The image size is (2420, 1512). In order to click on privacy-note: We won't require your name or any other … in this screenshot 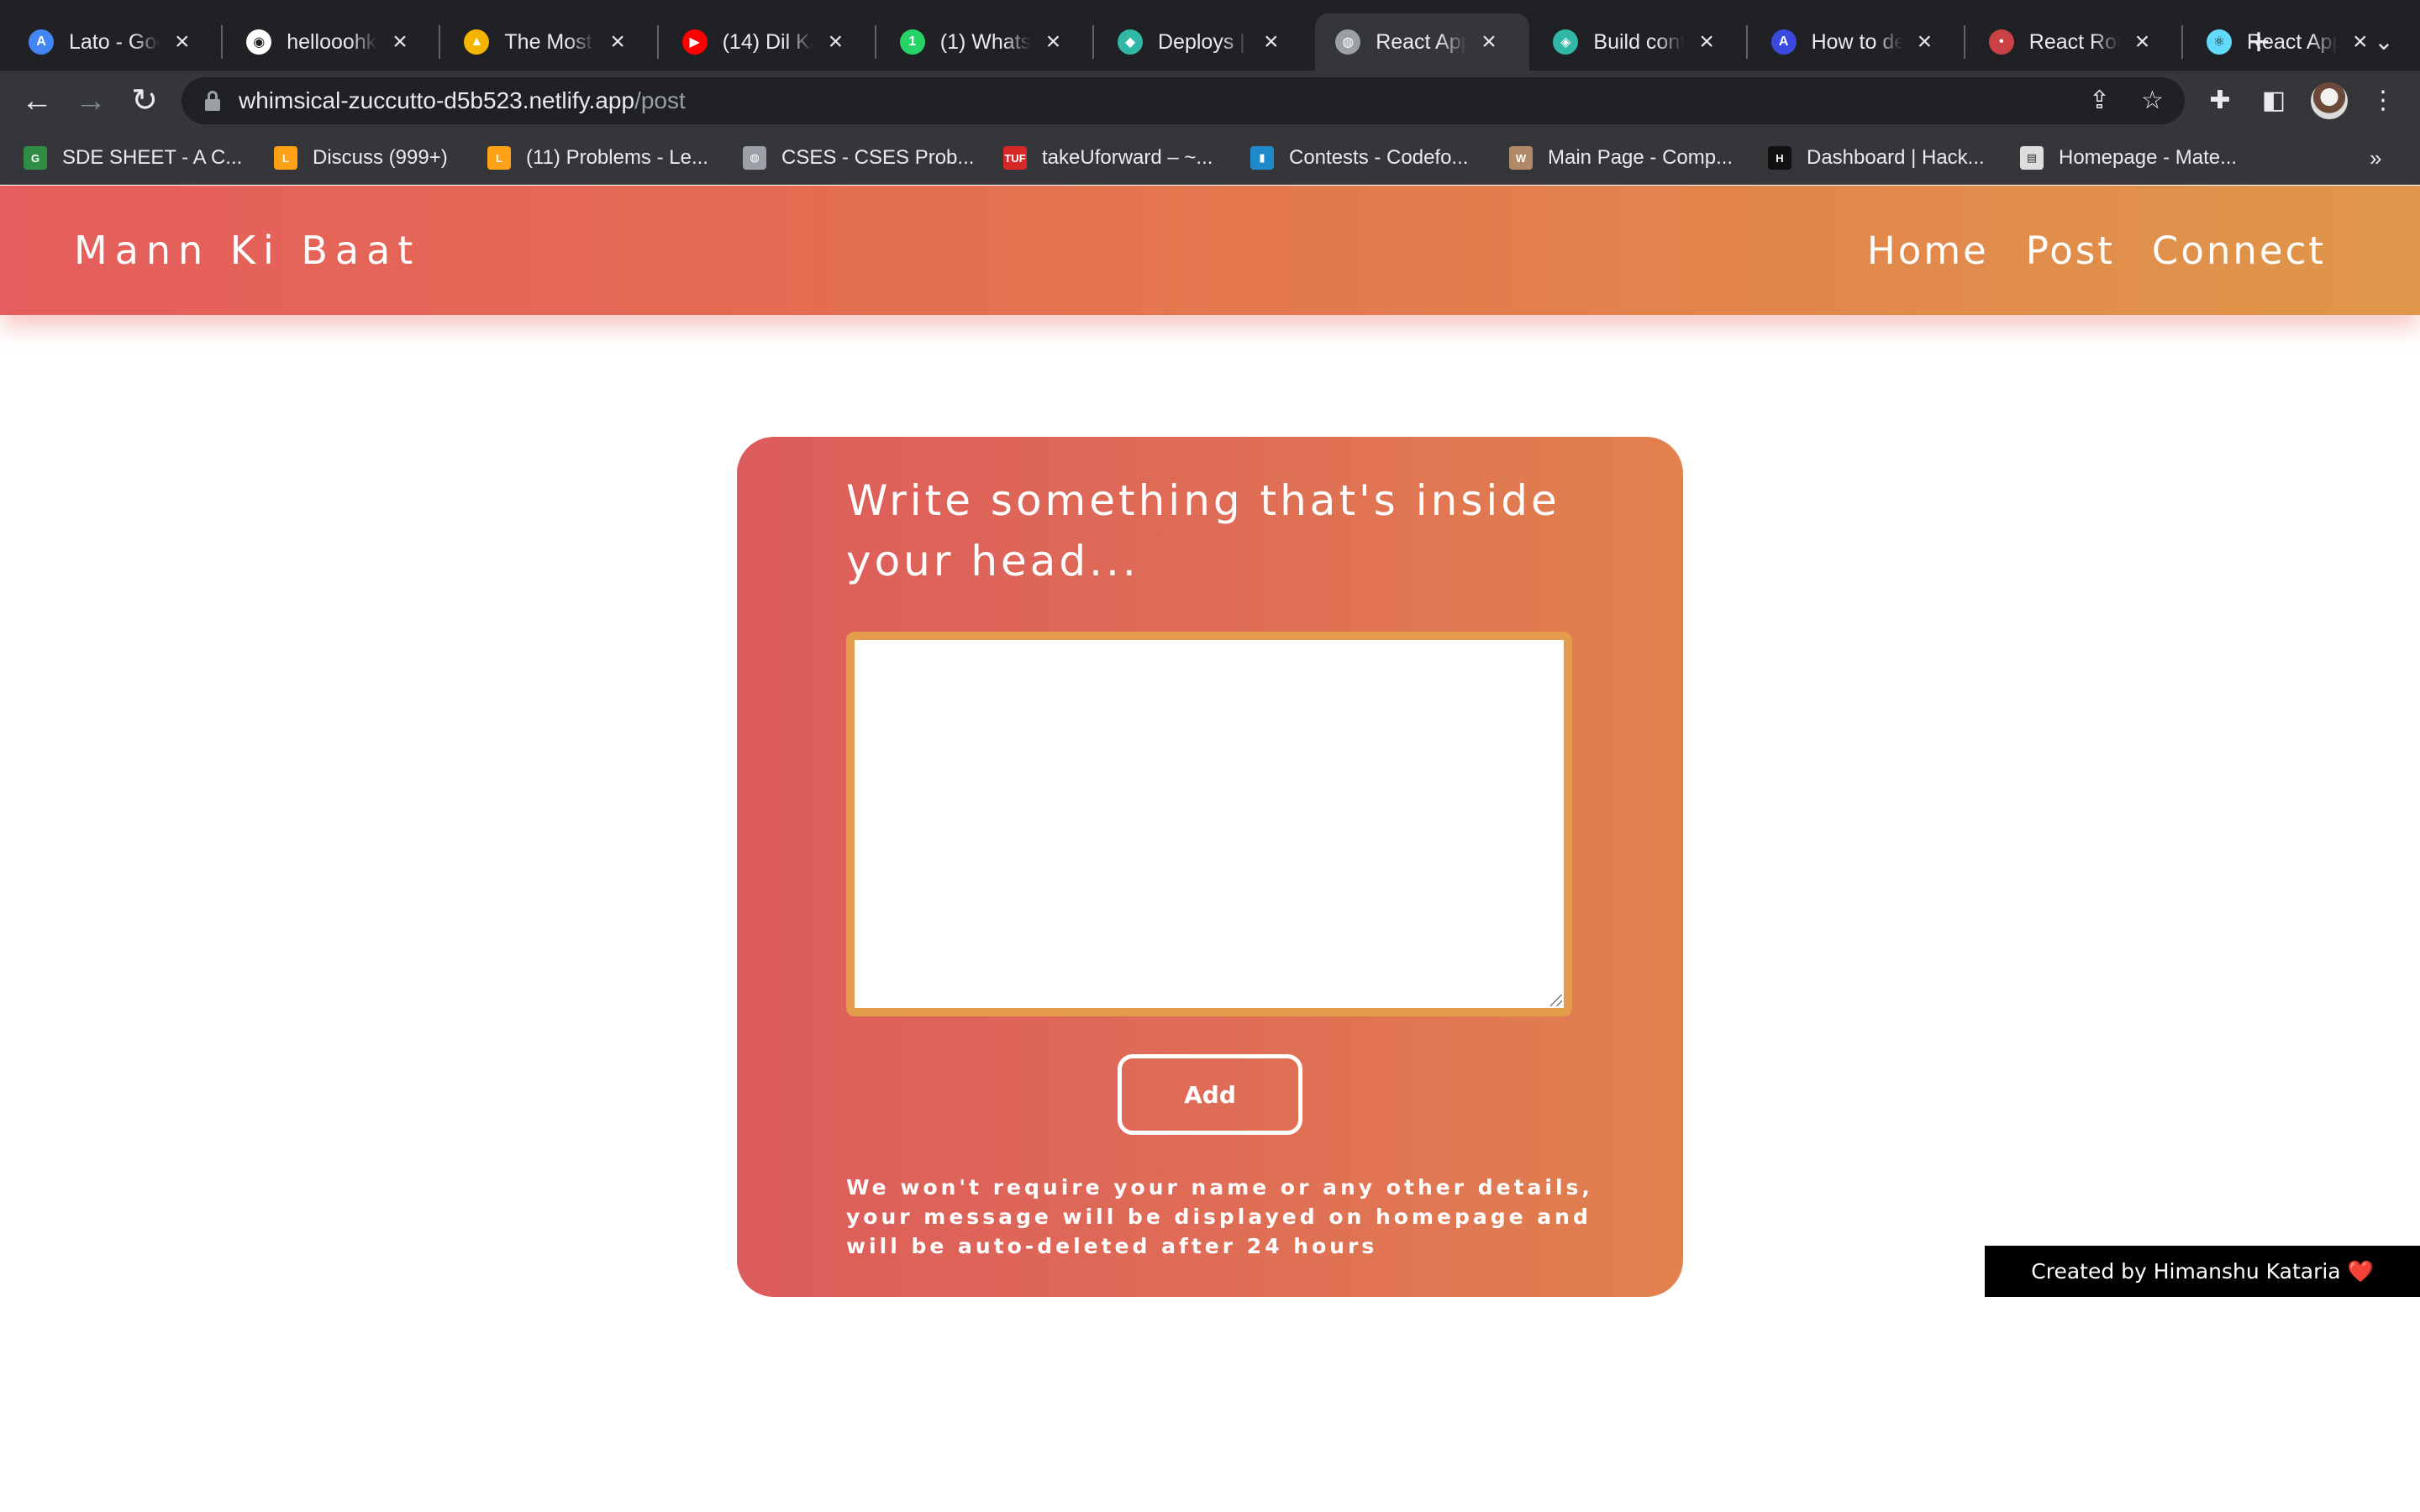, I will do `click(1219, 1216)`.